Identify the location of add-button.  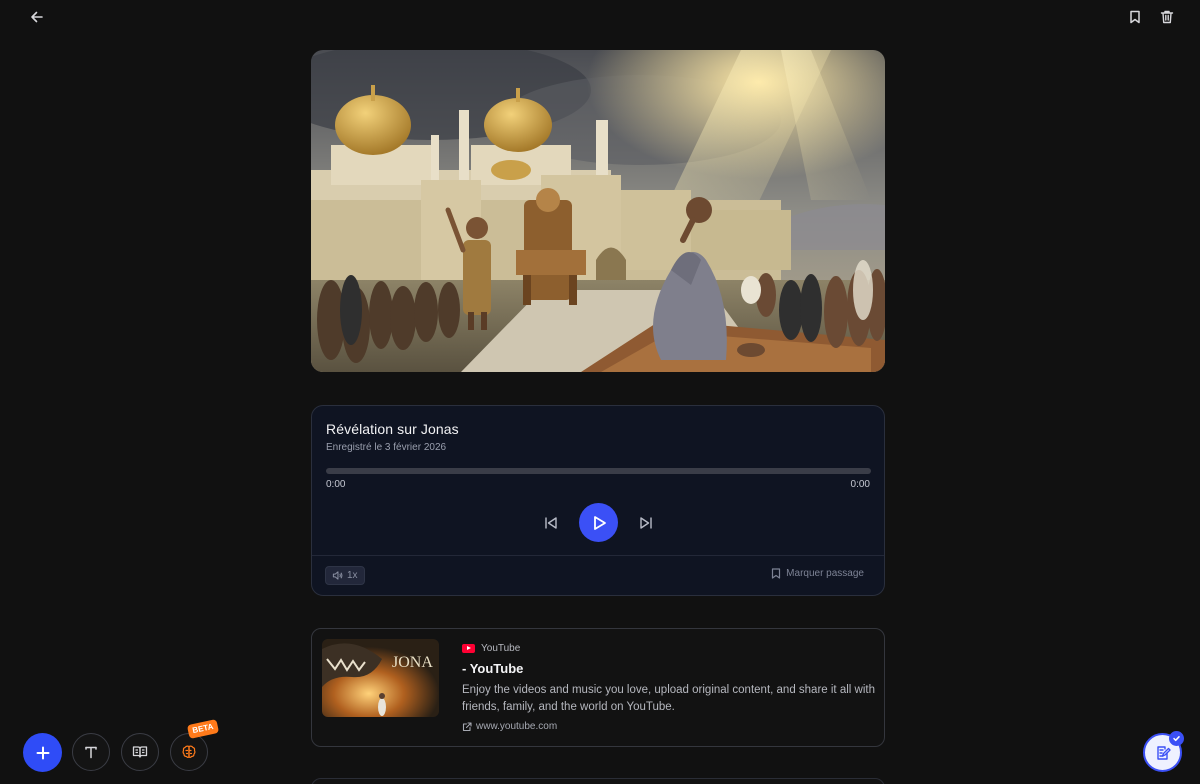
(42, 752).